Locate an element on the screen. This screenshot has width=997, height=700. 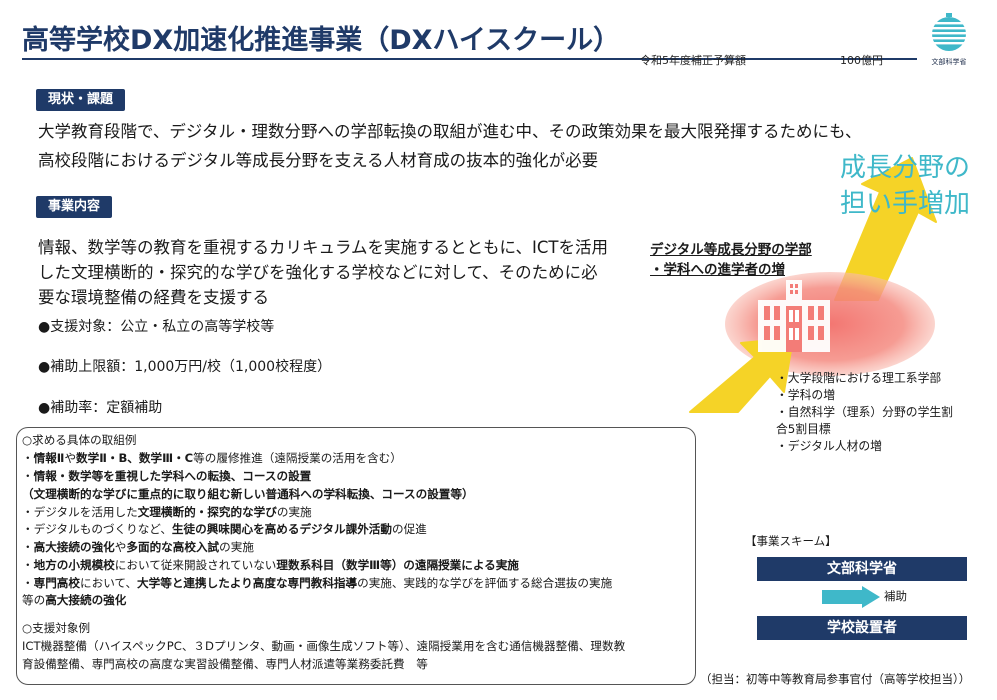
growth-label-line-1: 成長分野の is located at coordinates (905, 168).